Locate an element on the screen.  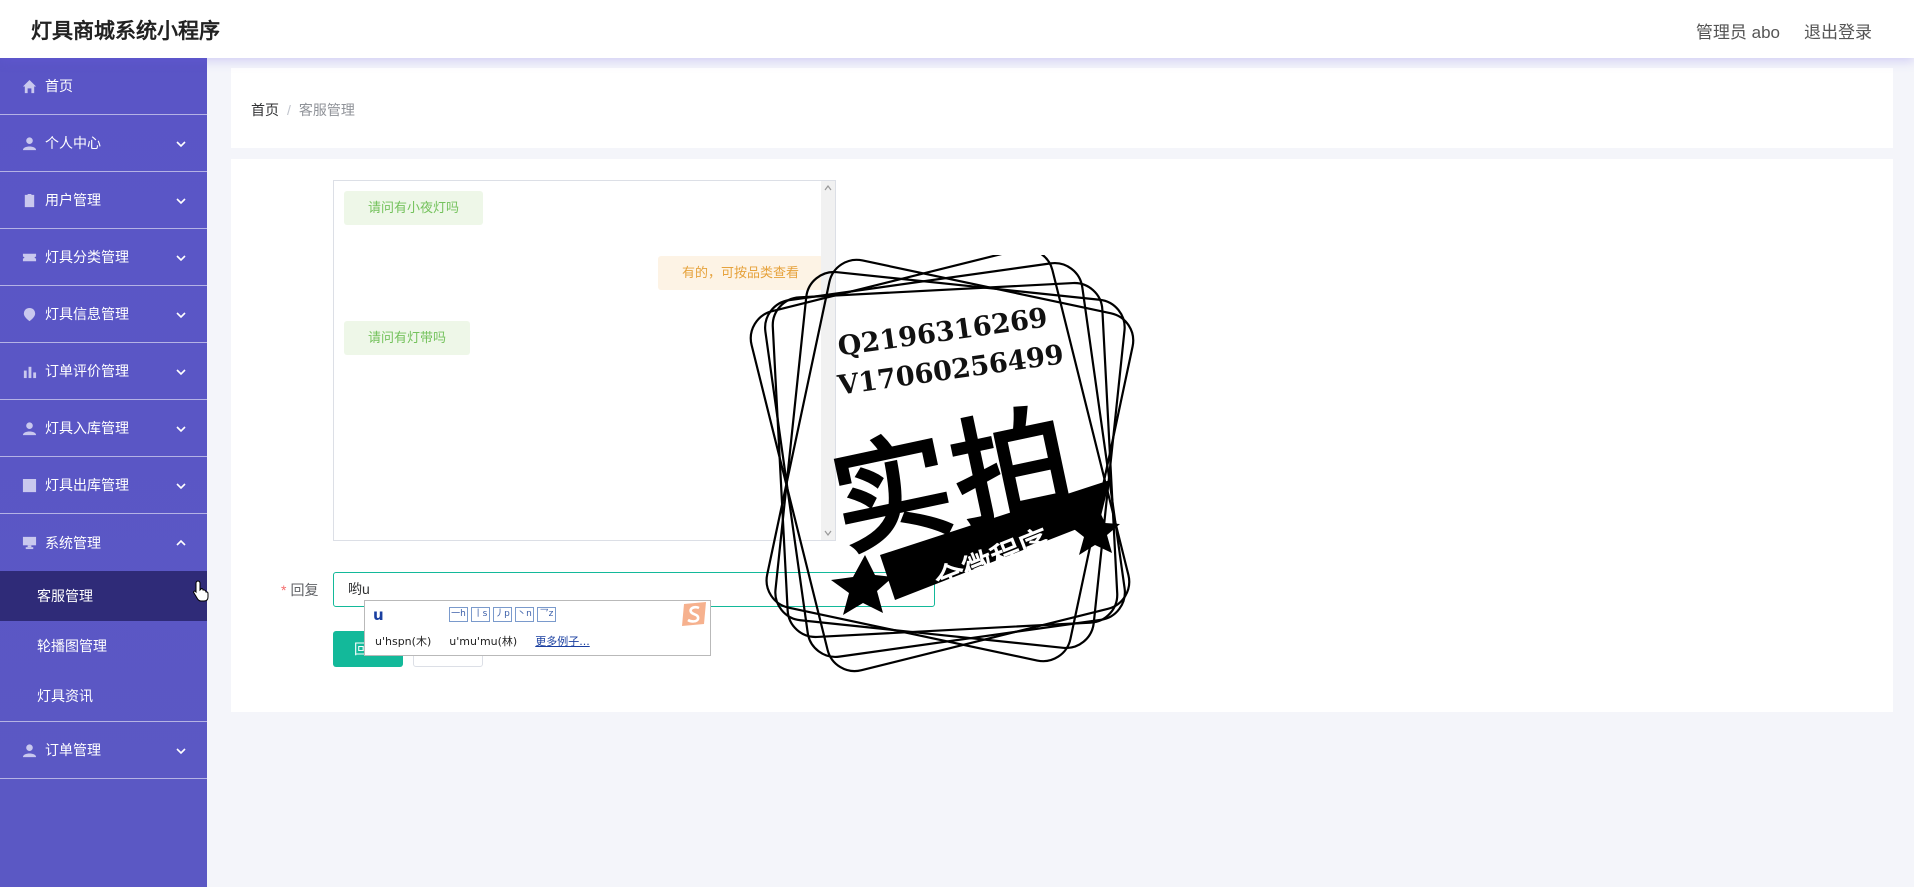
chart-box-icon is located at coordinates (29, 485).